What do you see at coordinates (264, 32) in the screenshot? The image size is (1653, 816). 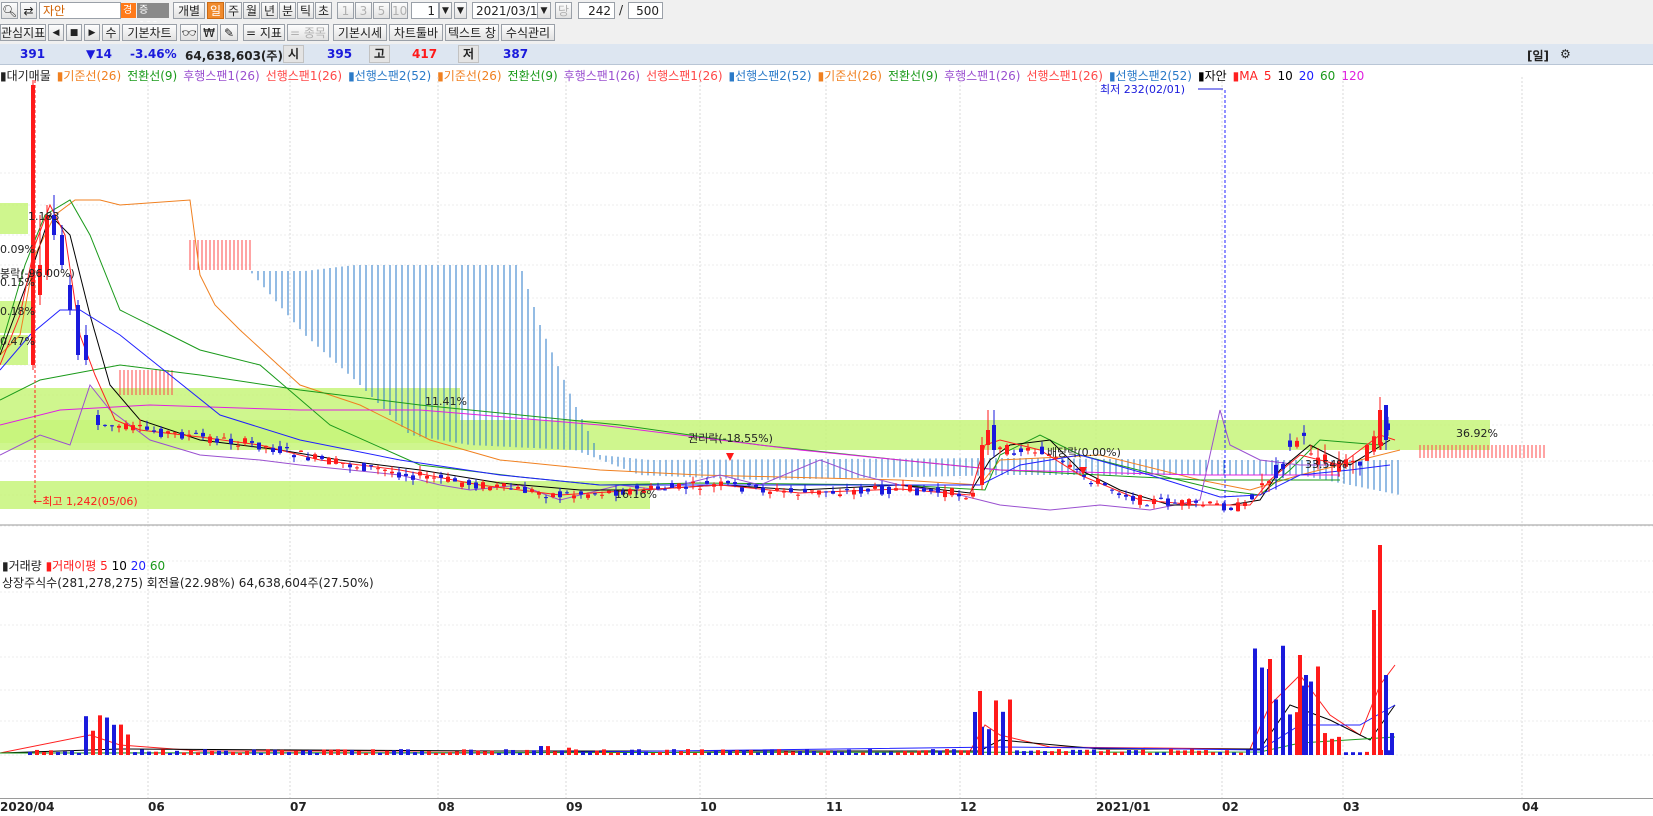 I see `indicator-button: = 지표` at bounding box center [264, 32].